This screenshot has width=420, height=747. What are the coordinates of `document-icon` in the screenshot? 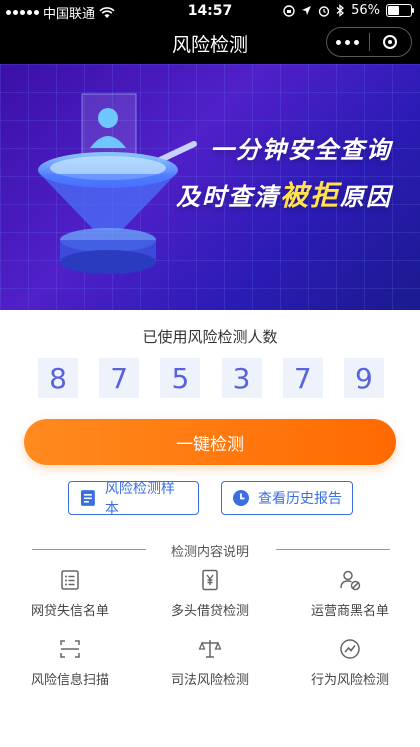 It's located at (87, 498).